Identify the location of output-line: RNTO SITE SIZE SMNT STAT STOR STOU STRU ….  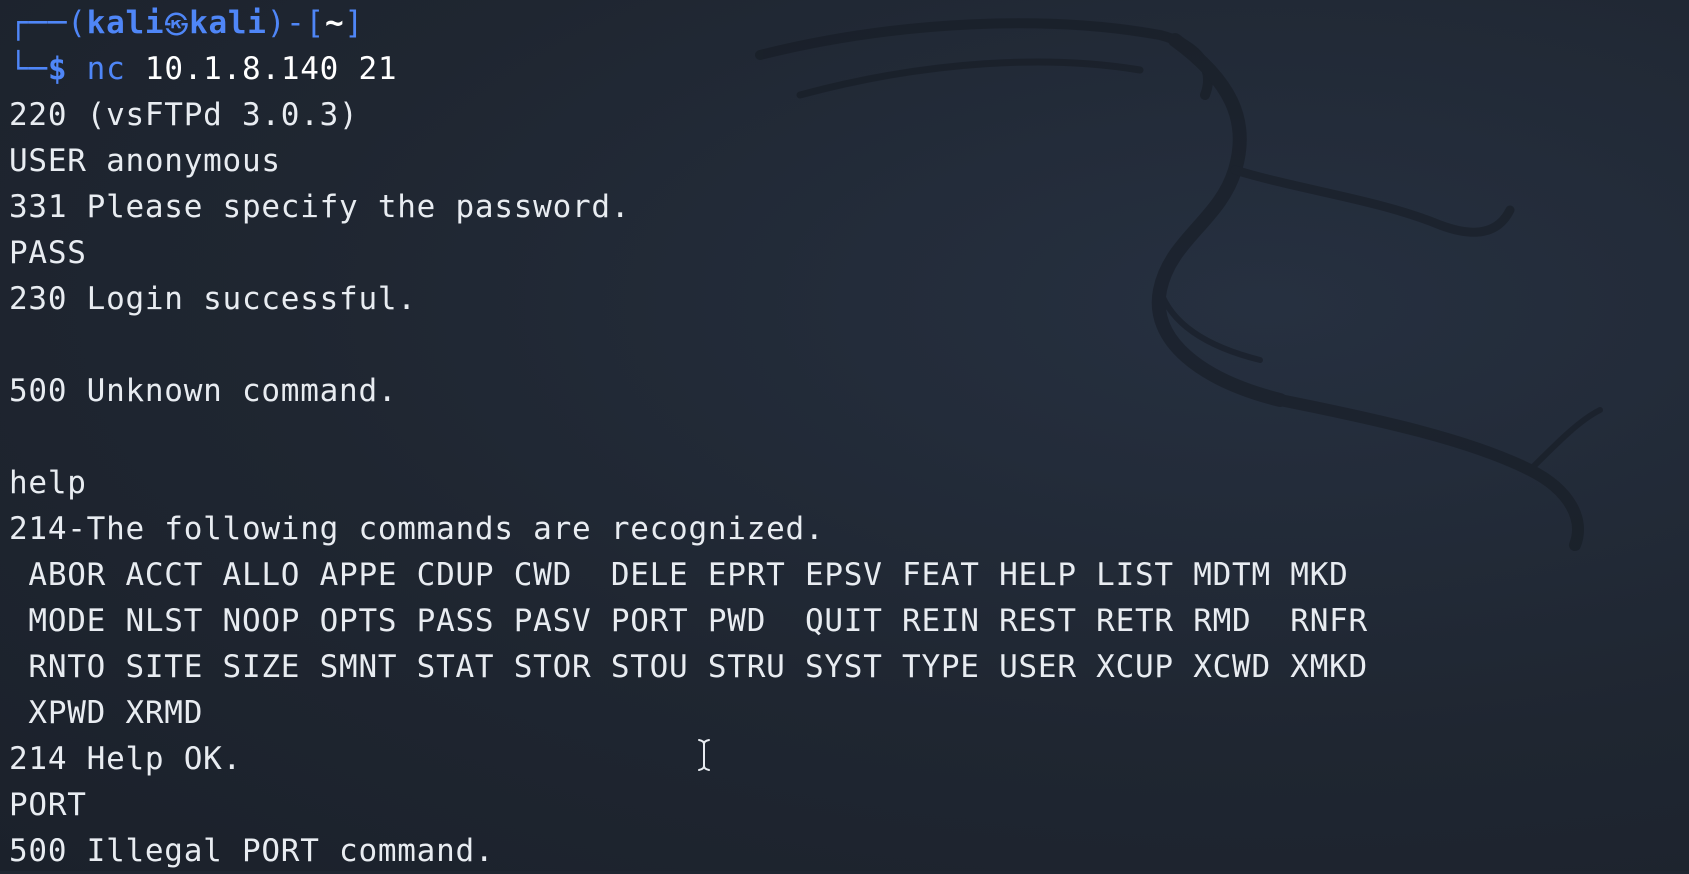
(688, 667).